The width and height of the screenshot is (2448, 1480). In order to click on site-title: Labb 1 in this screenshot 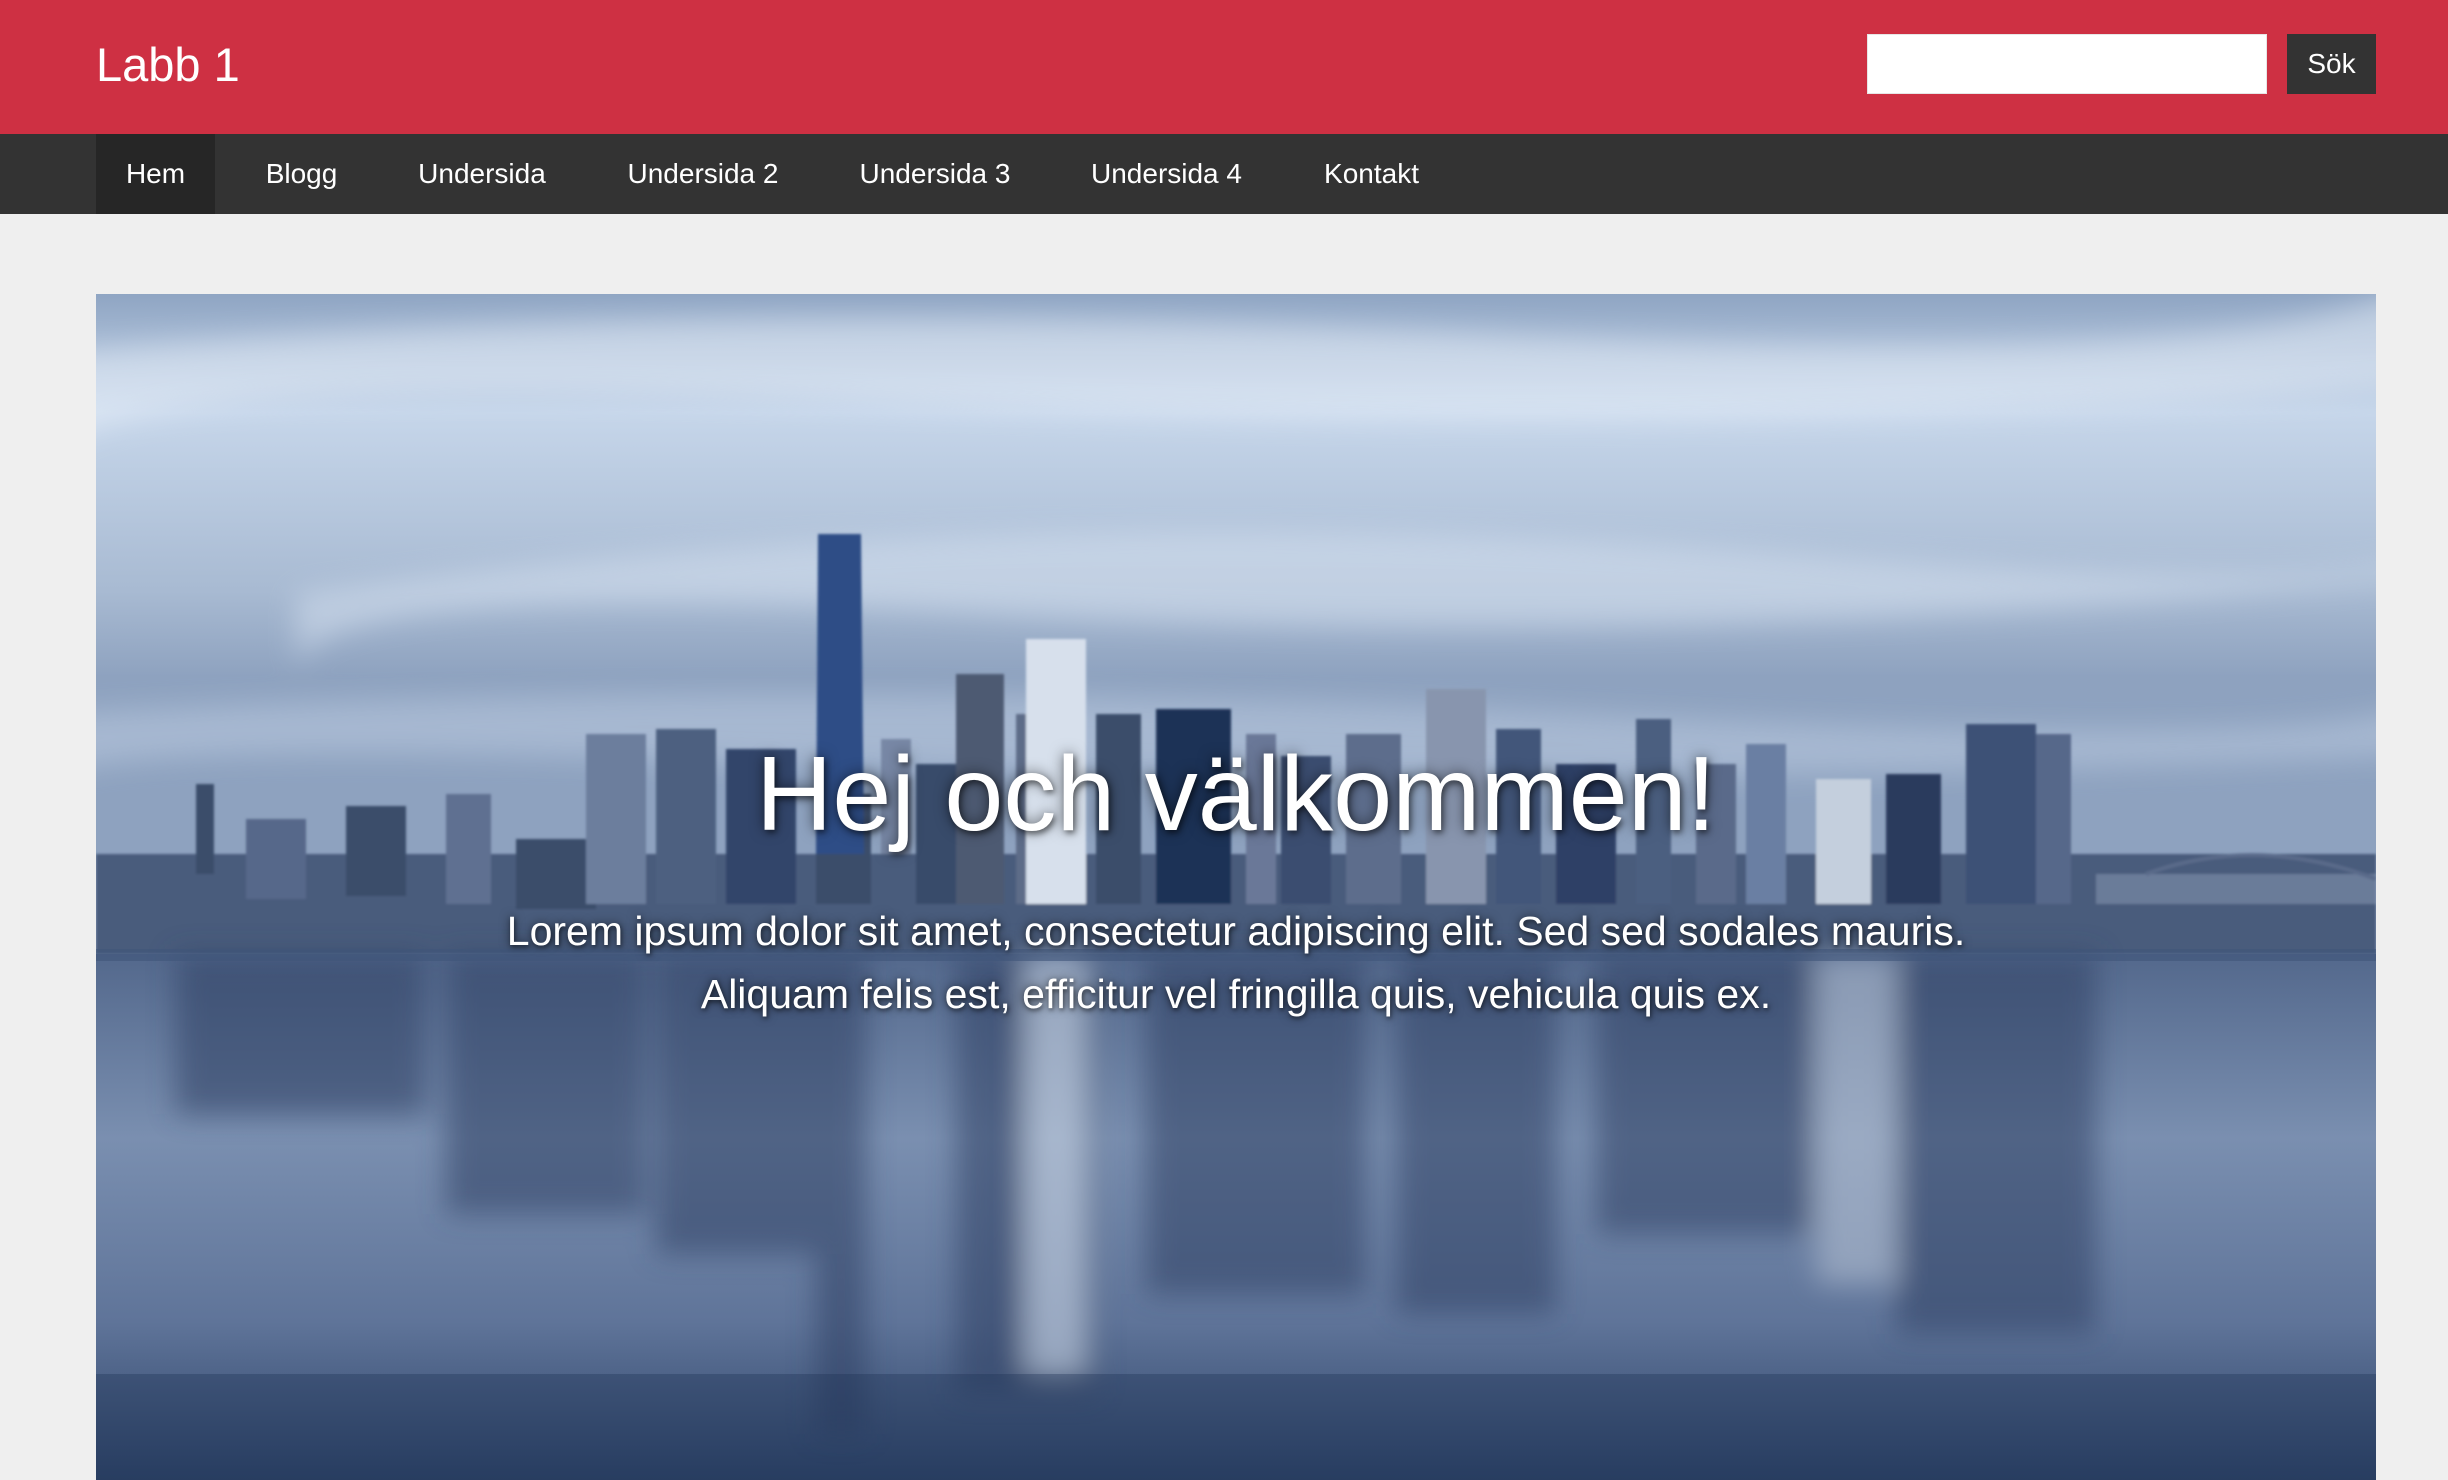, I will do `click(168, 65)`.